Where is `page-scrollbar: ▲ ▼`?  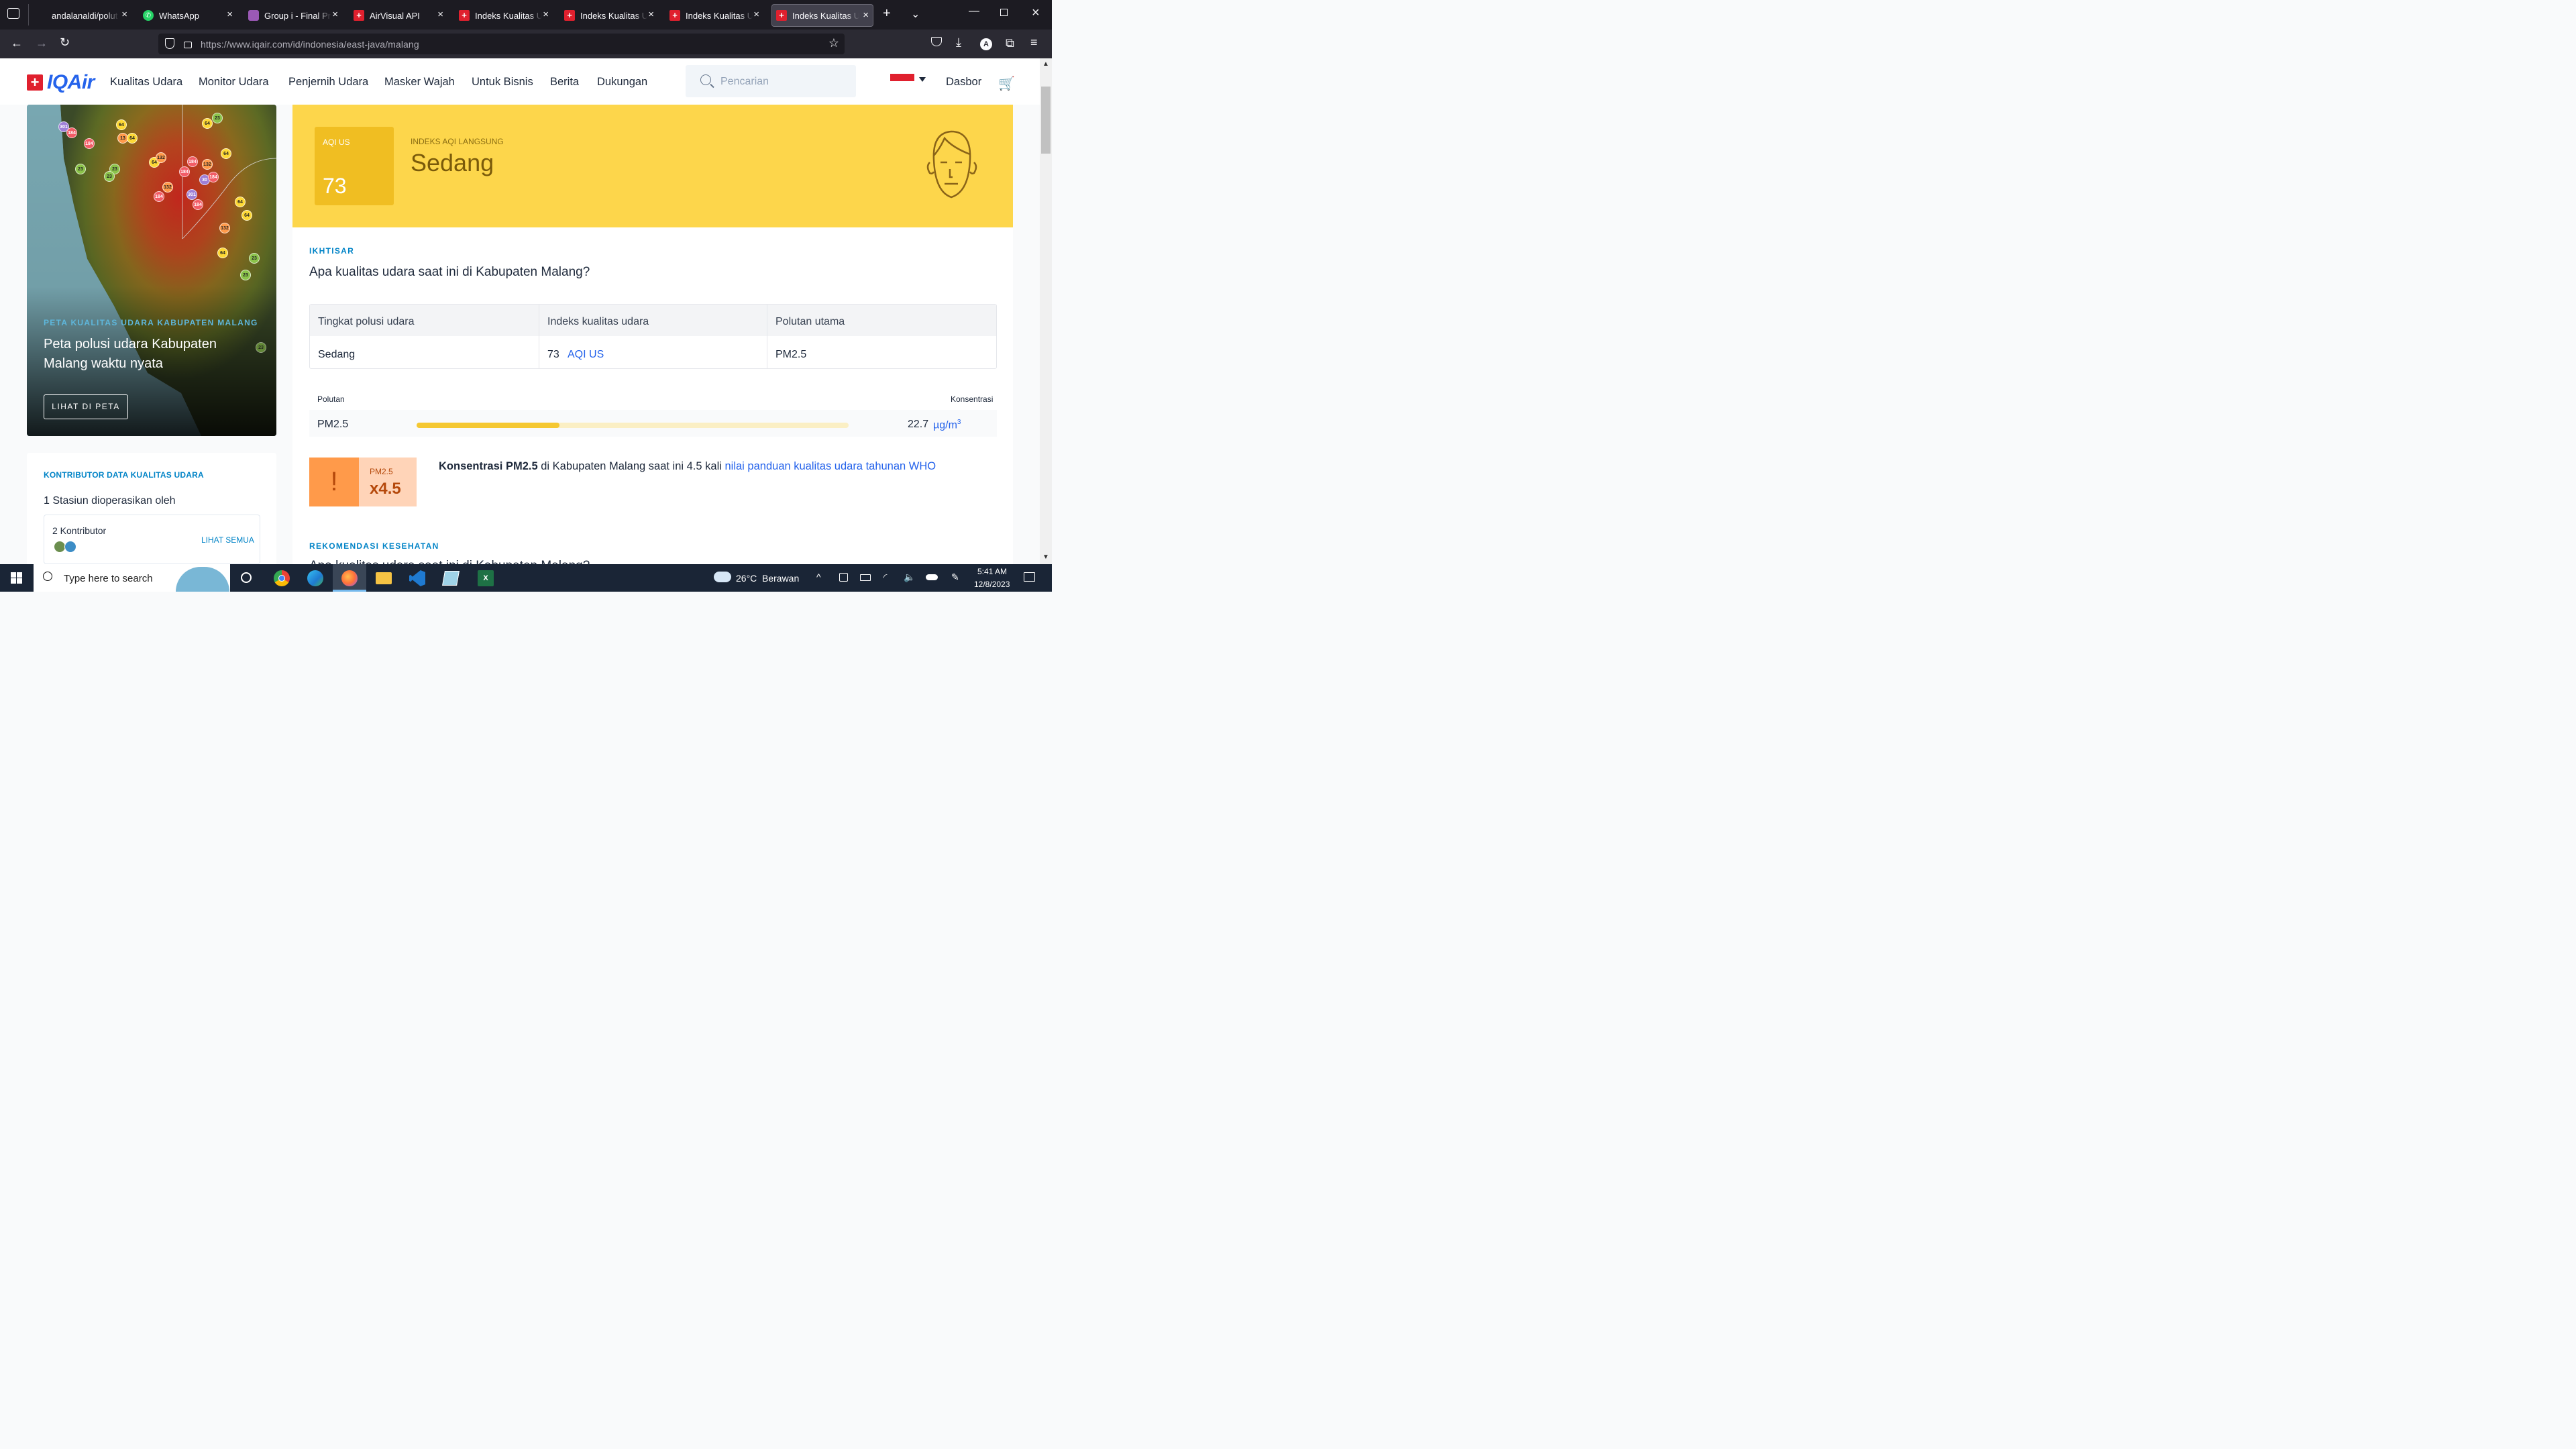
page-scrollbar: ▲ ▼ is located at coordinates (1046, 311).